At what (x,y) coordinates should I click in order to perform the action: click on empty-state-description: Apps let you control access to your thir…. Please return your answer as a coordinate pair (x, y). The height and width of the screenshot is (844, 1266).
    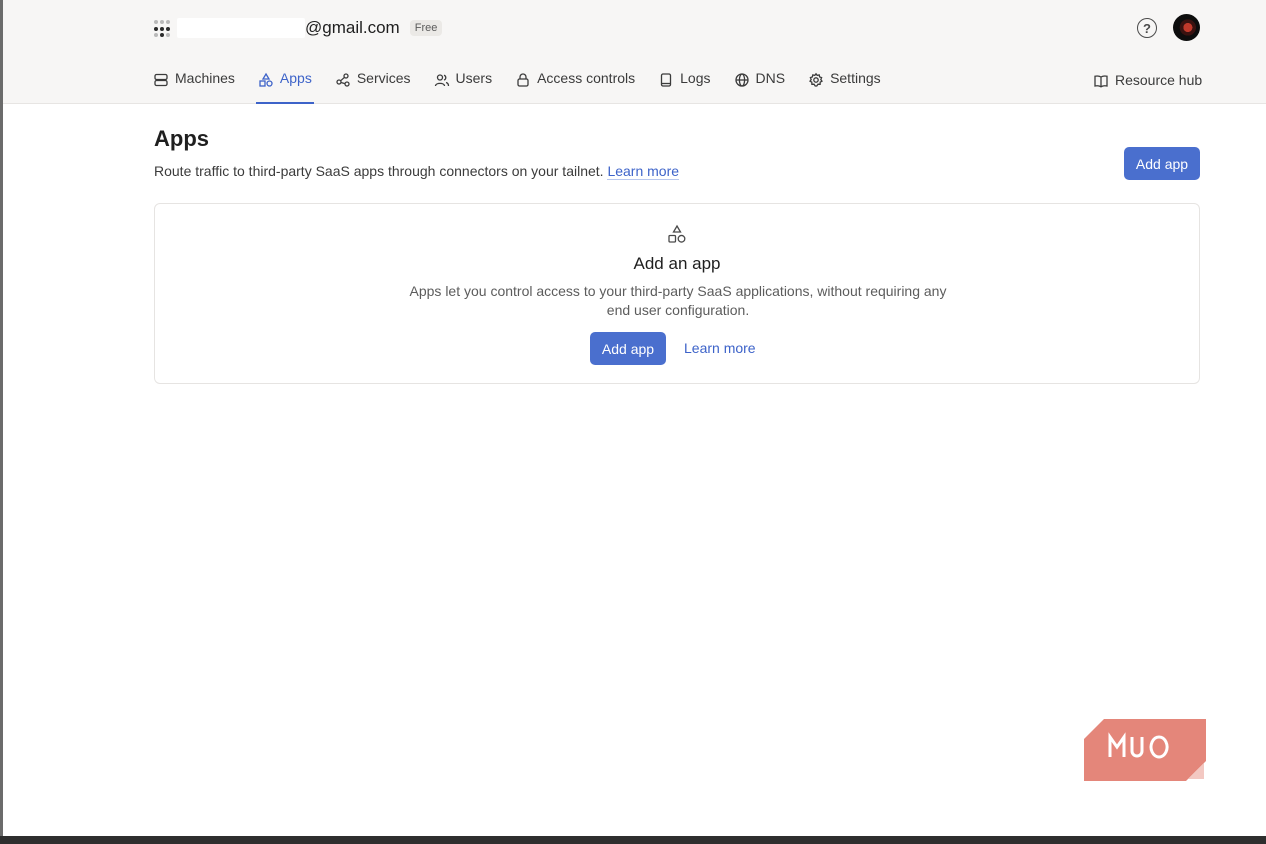
    Looking at the image, I should click on (678, 300).